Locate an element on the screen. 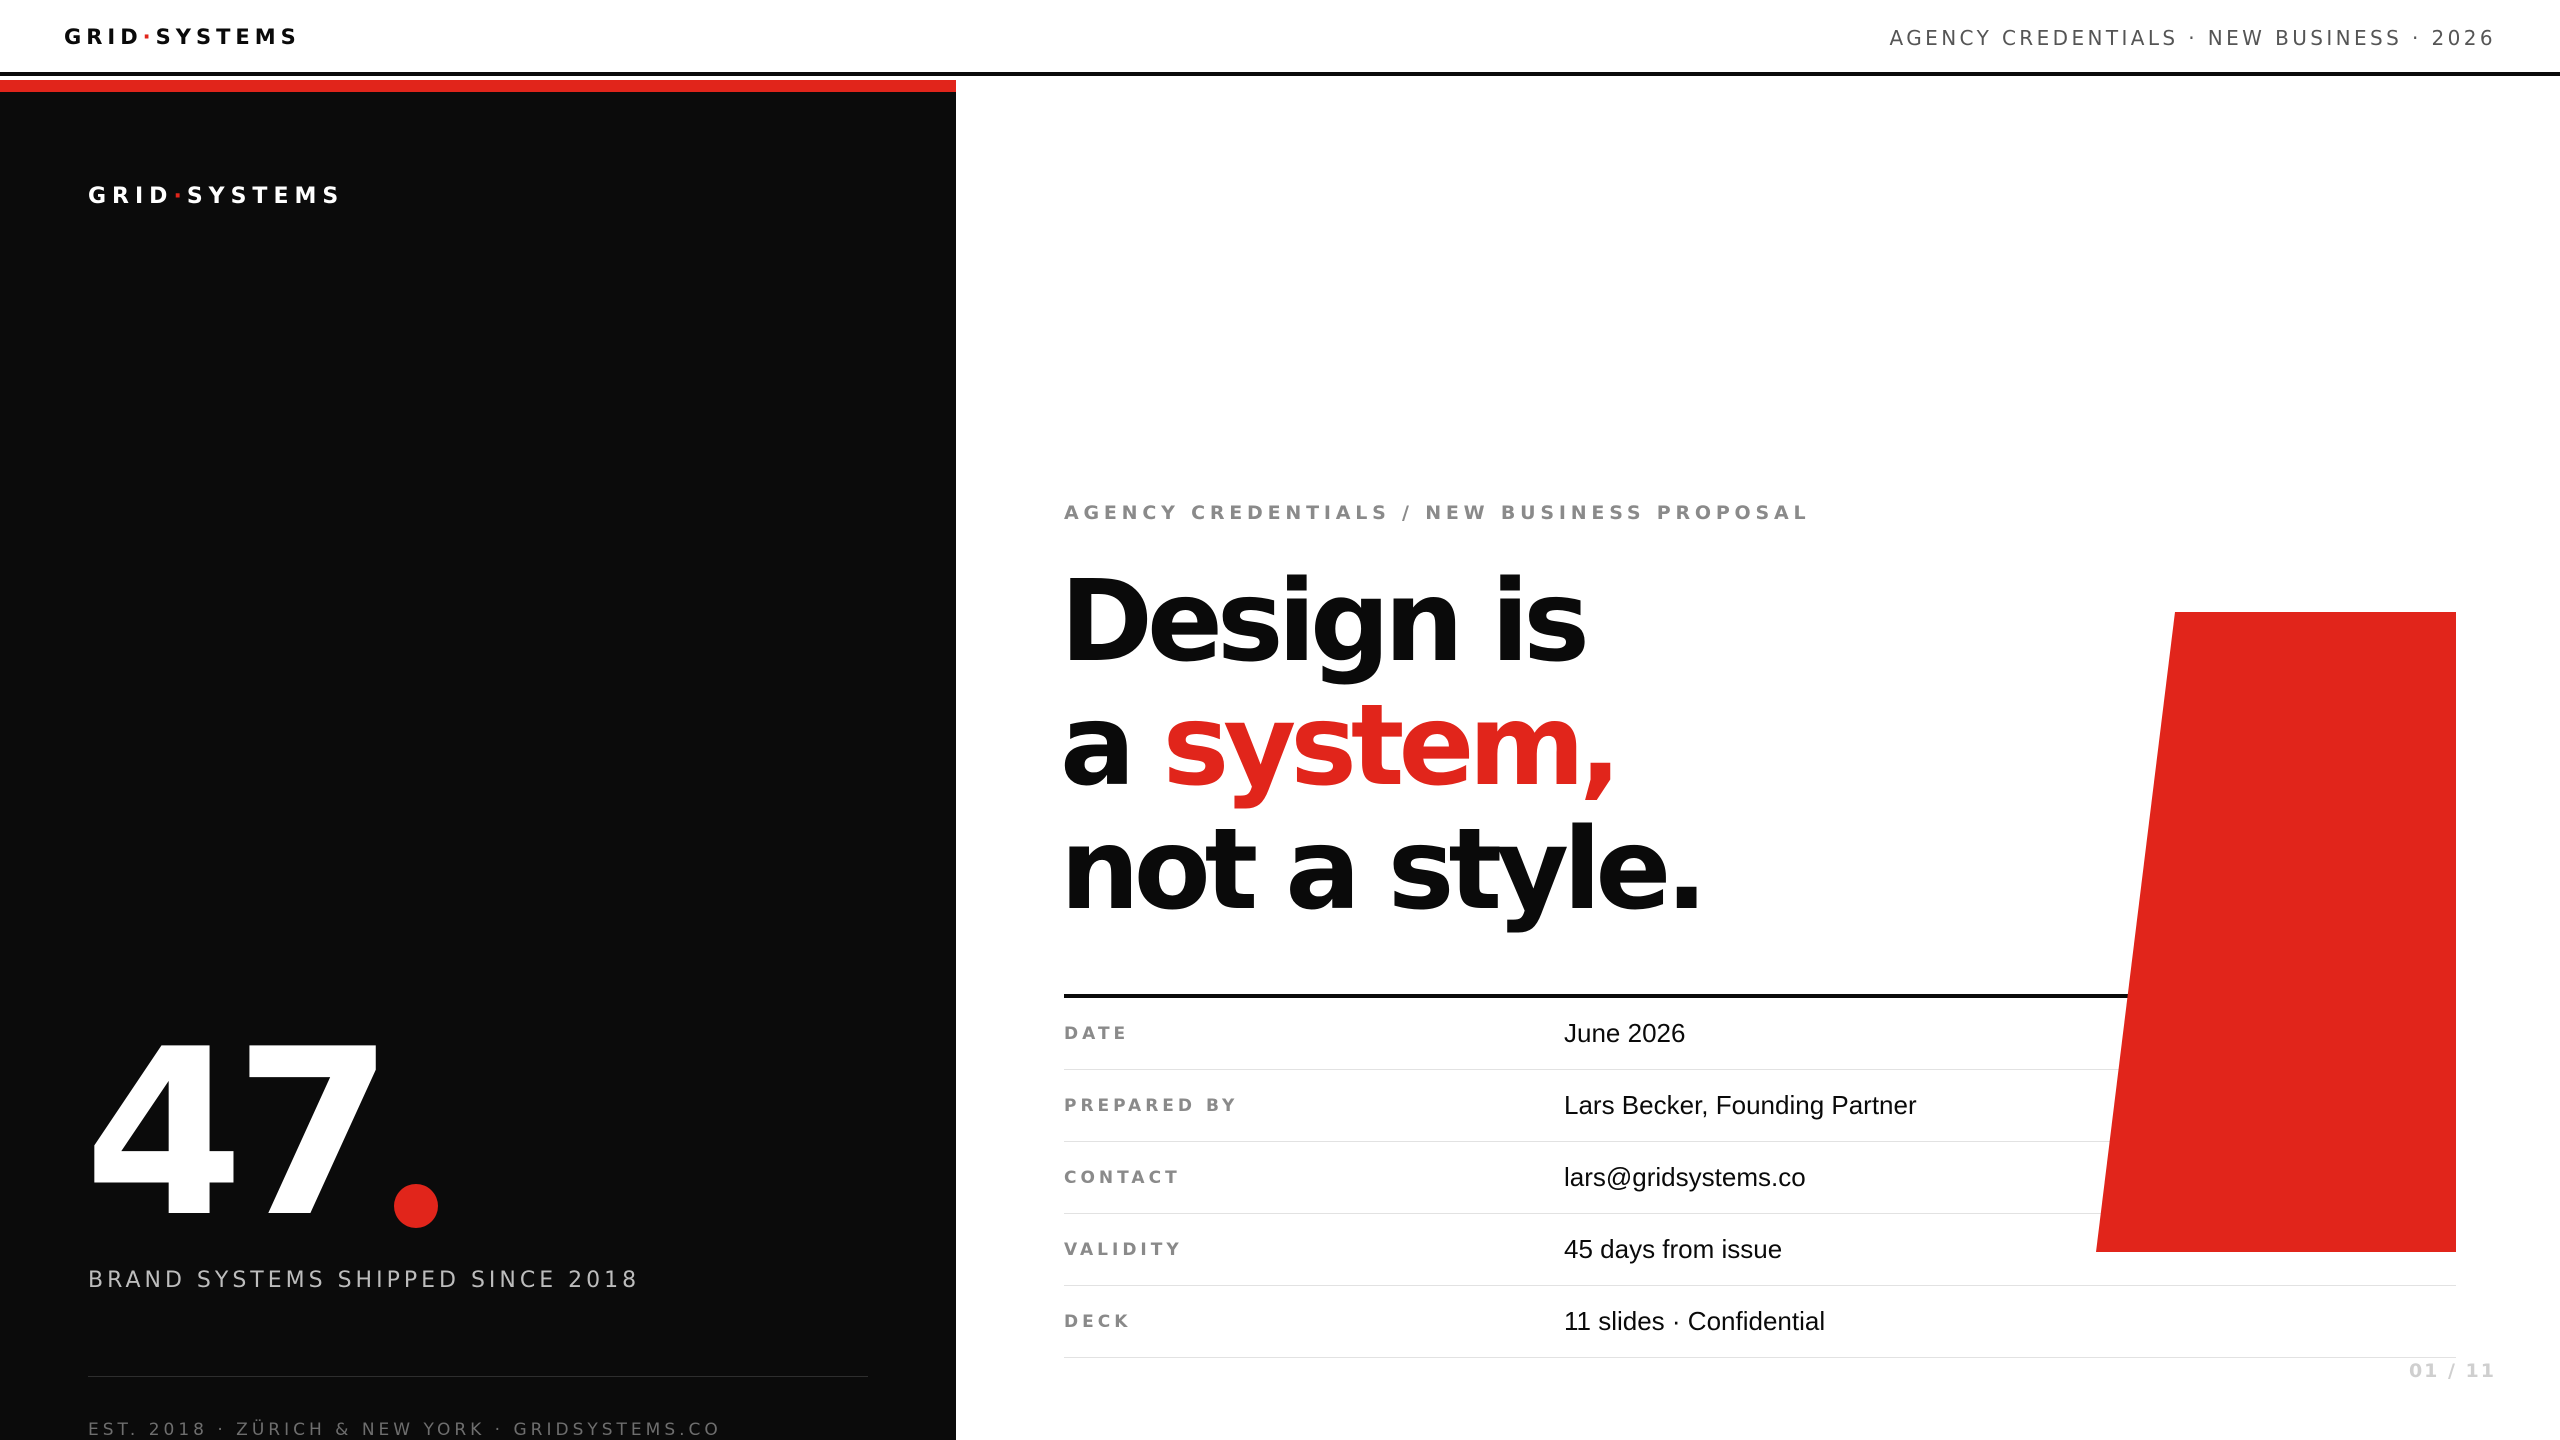 The height and width of the screenshot is (1440, 2560). headline-line-2: a system, is located at coordinates (1381, 746).